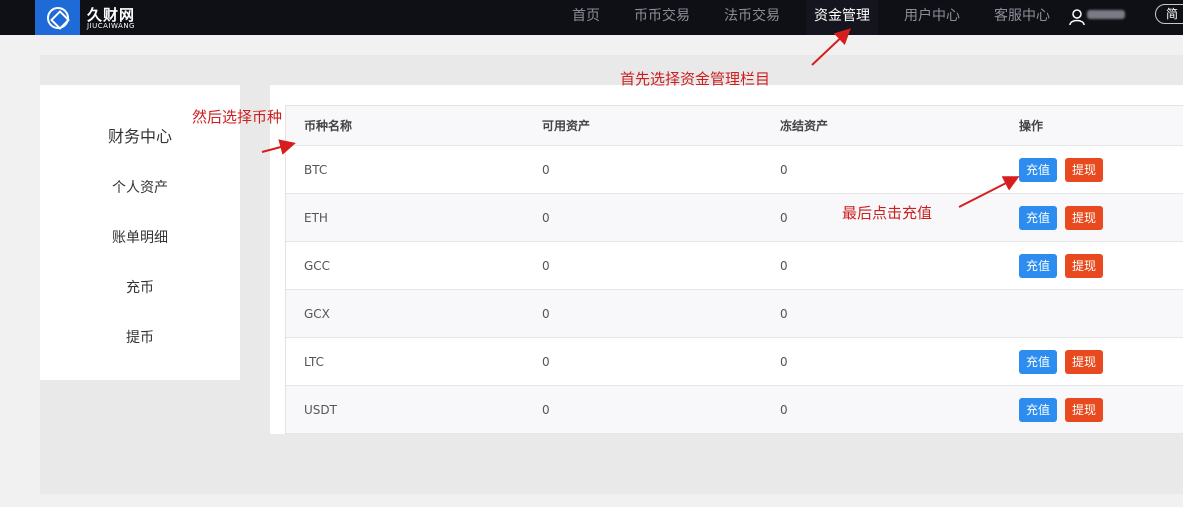 The image size is (1183, 507). I want to click on arrow-to-deposit-button, so click(989, 192).